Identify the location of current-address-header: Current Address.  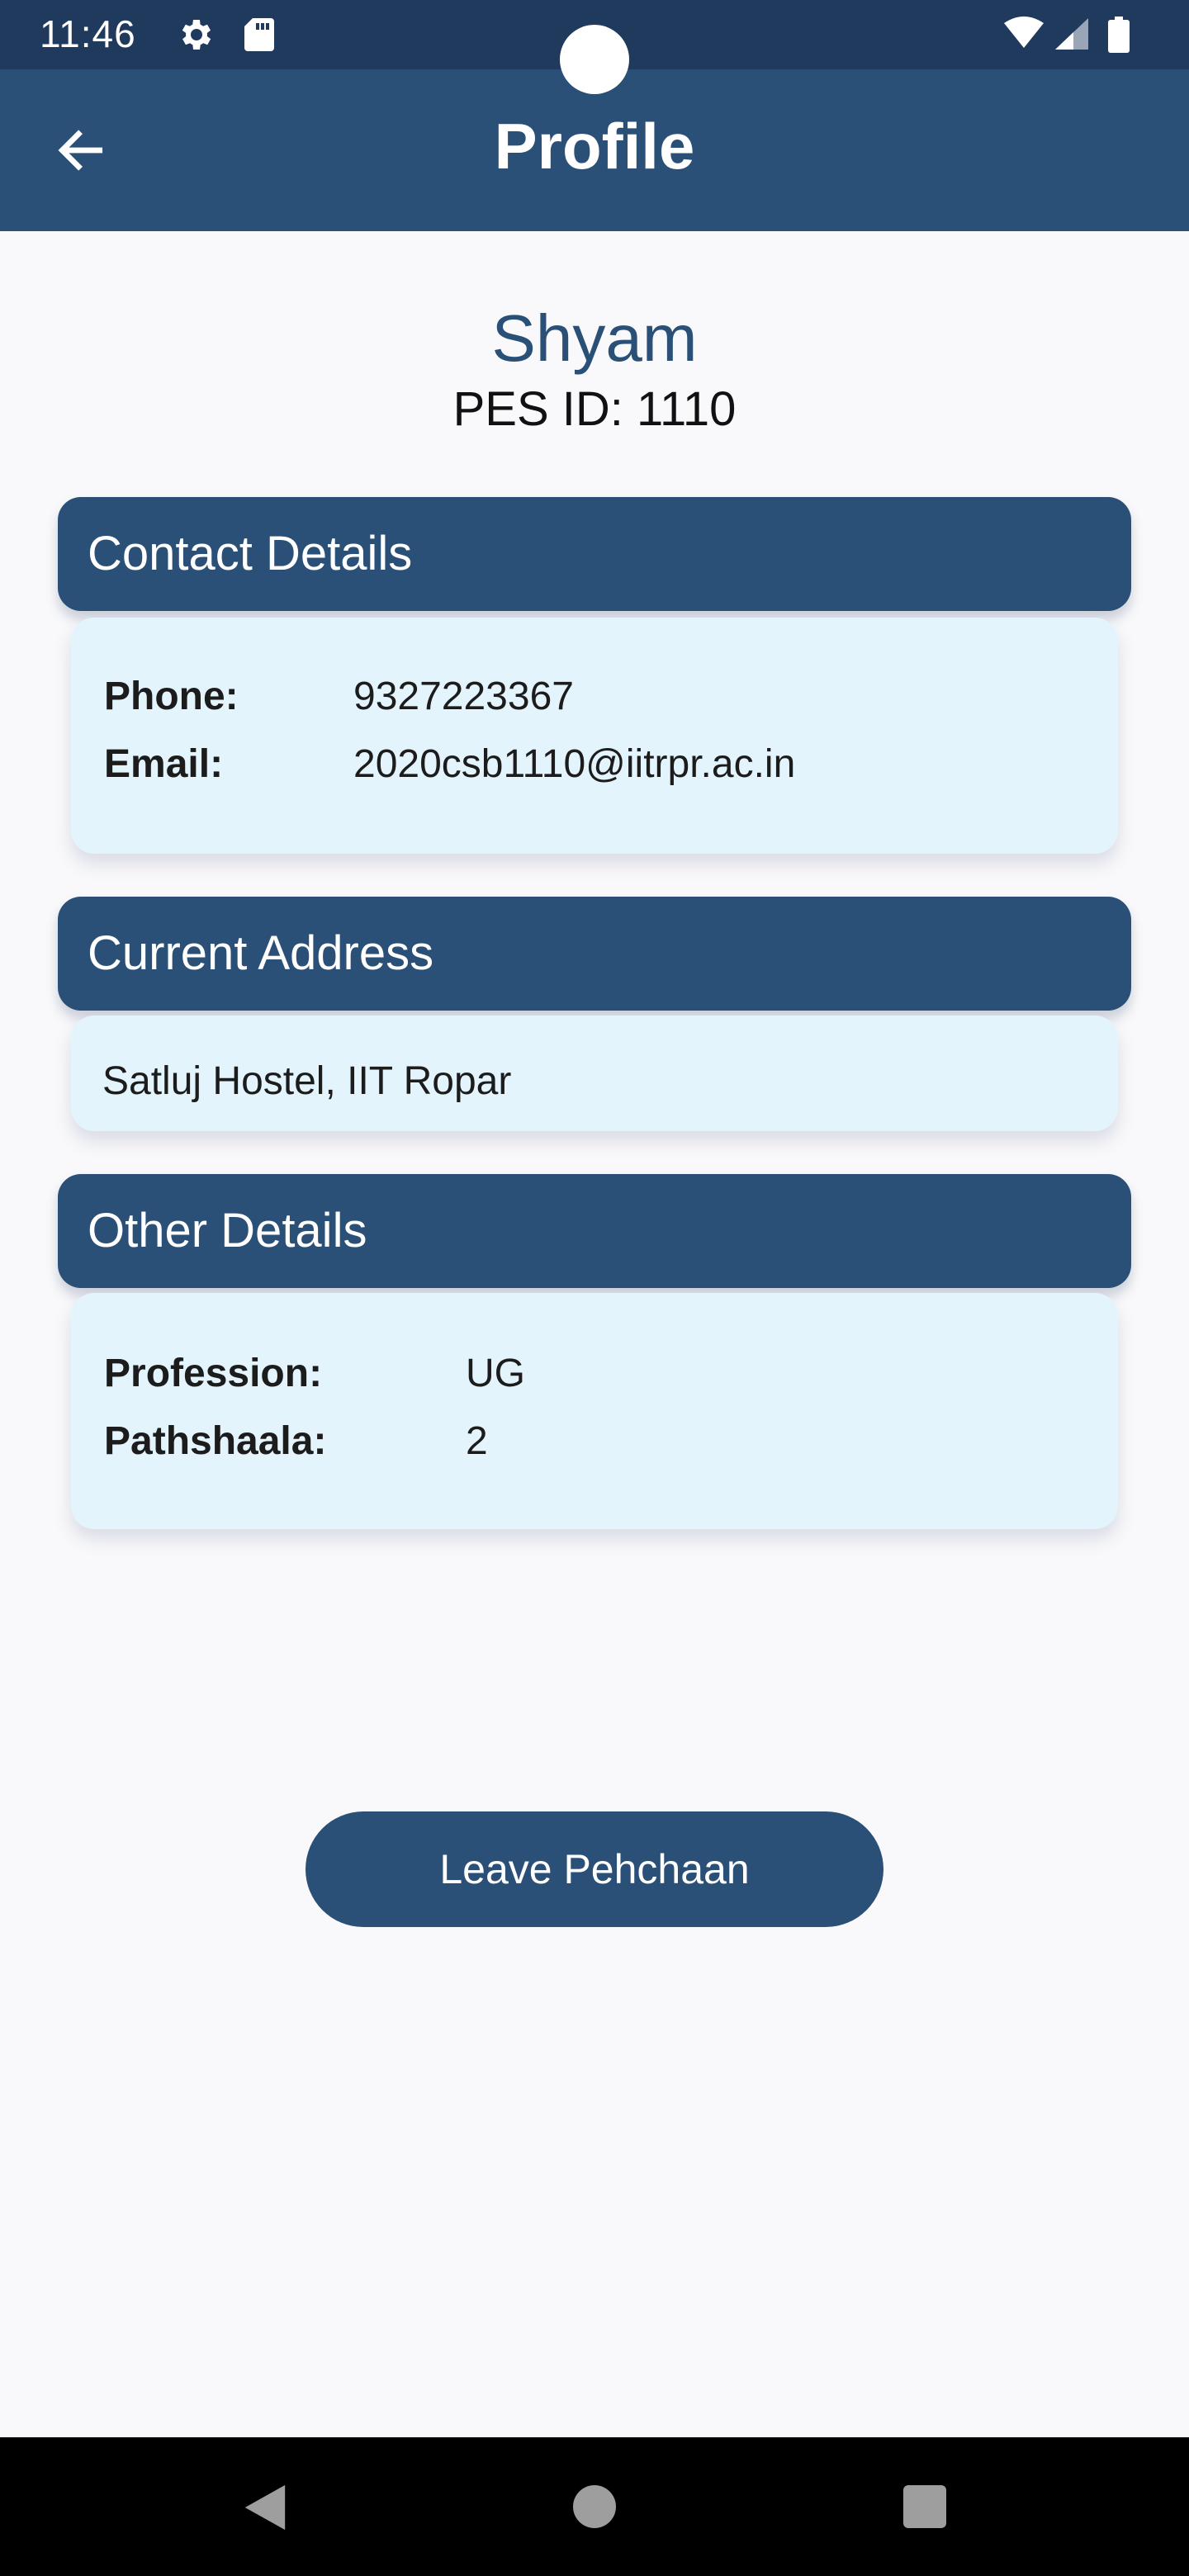
(594, 954).